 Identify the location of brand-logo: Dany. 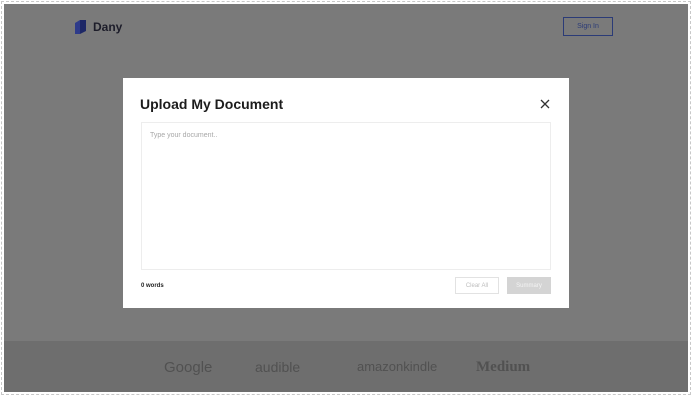
(98, 27).